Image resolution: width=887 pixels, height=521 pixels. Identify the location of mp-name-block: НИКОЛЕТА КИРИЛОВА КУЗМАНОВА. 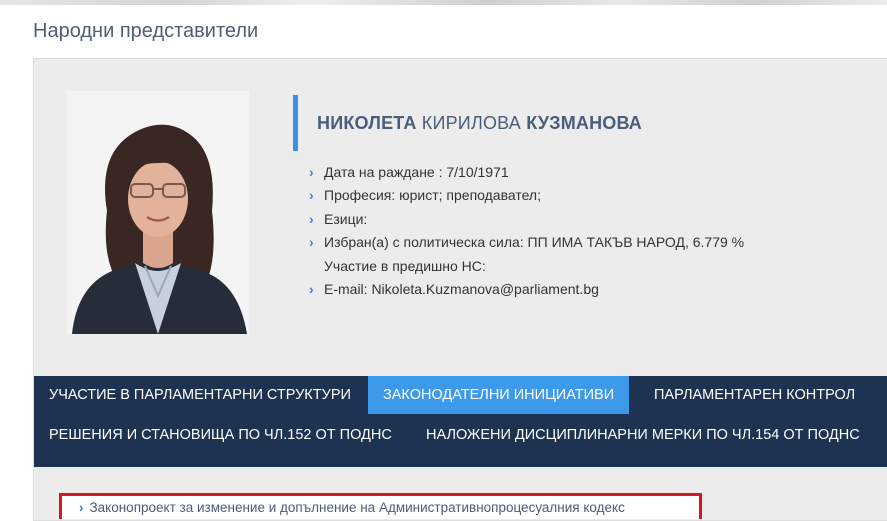
(467, 123).